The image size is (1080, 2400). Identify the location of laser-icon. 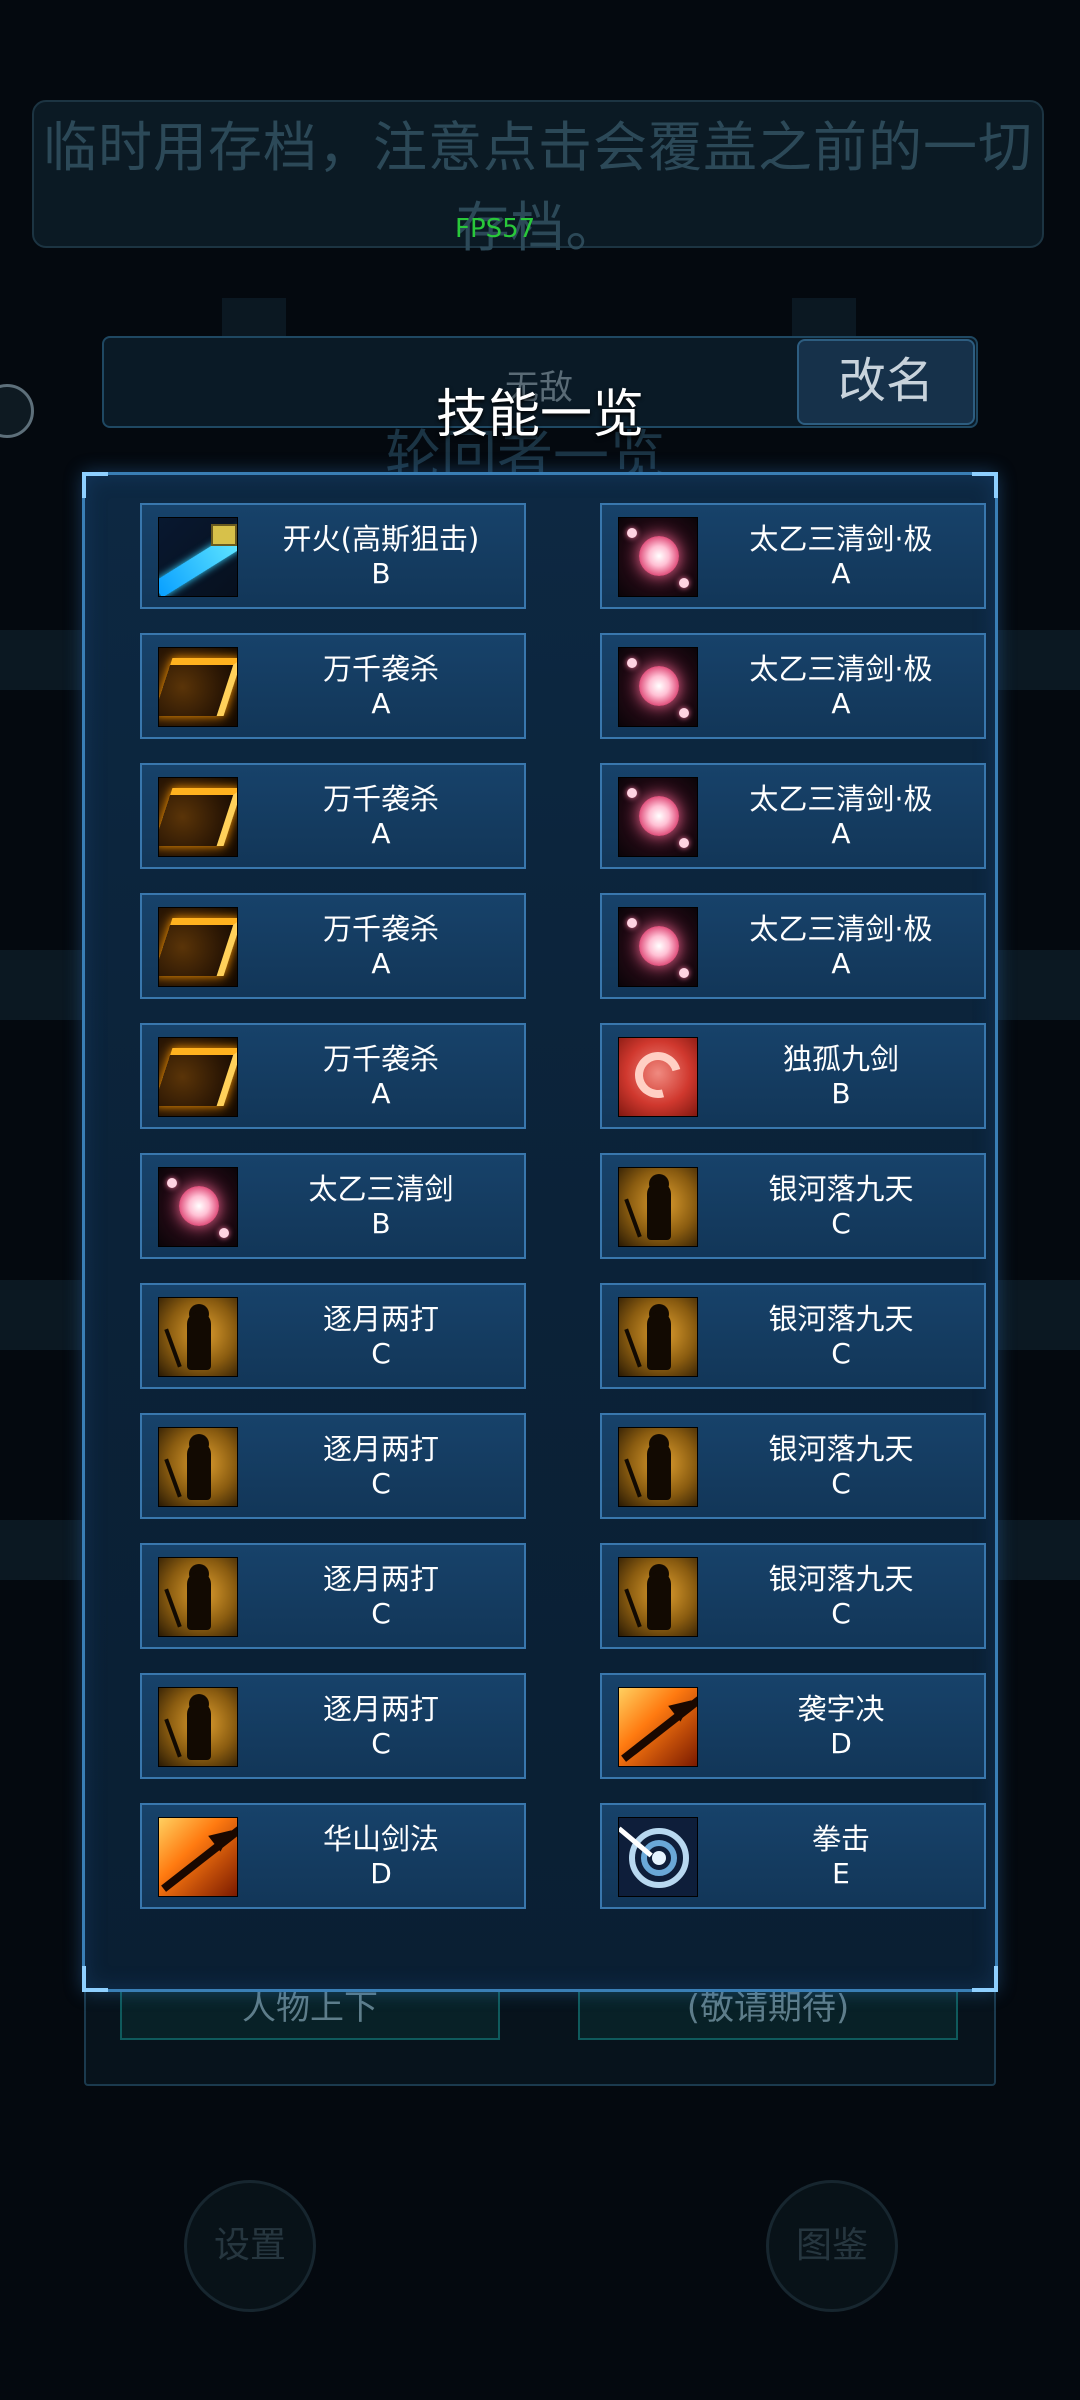
(198, 557).